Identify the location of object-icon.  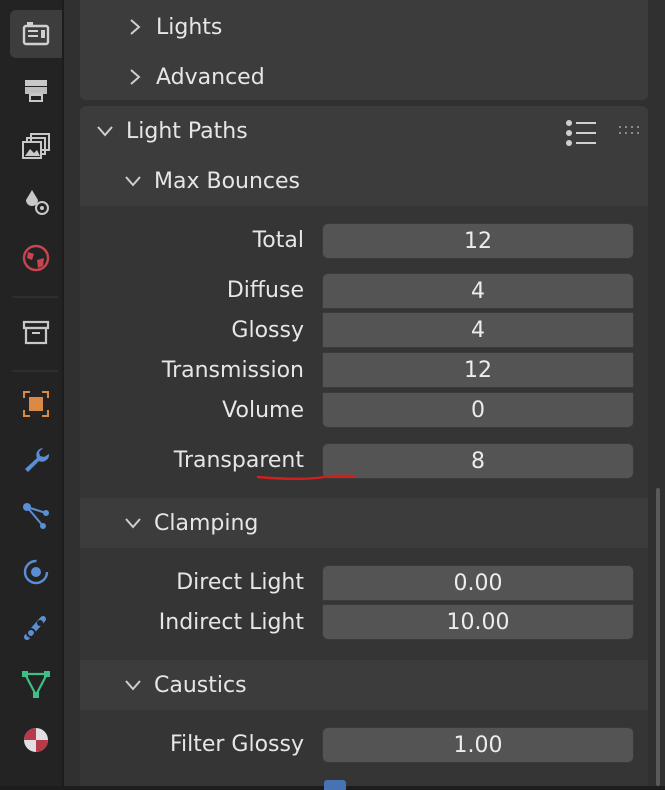
(36, 404).